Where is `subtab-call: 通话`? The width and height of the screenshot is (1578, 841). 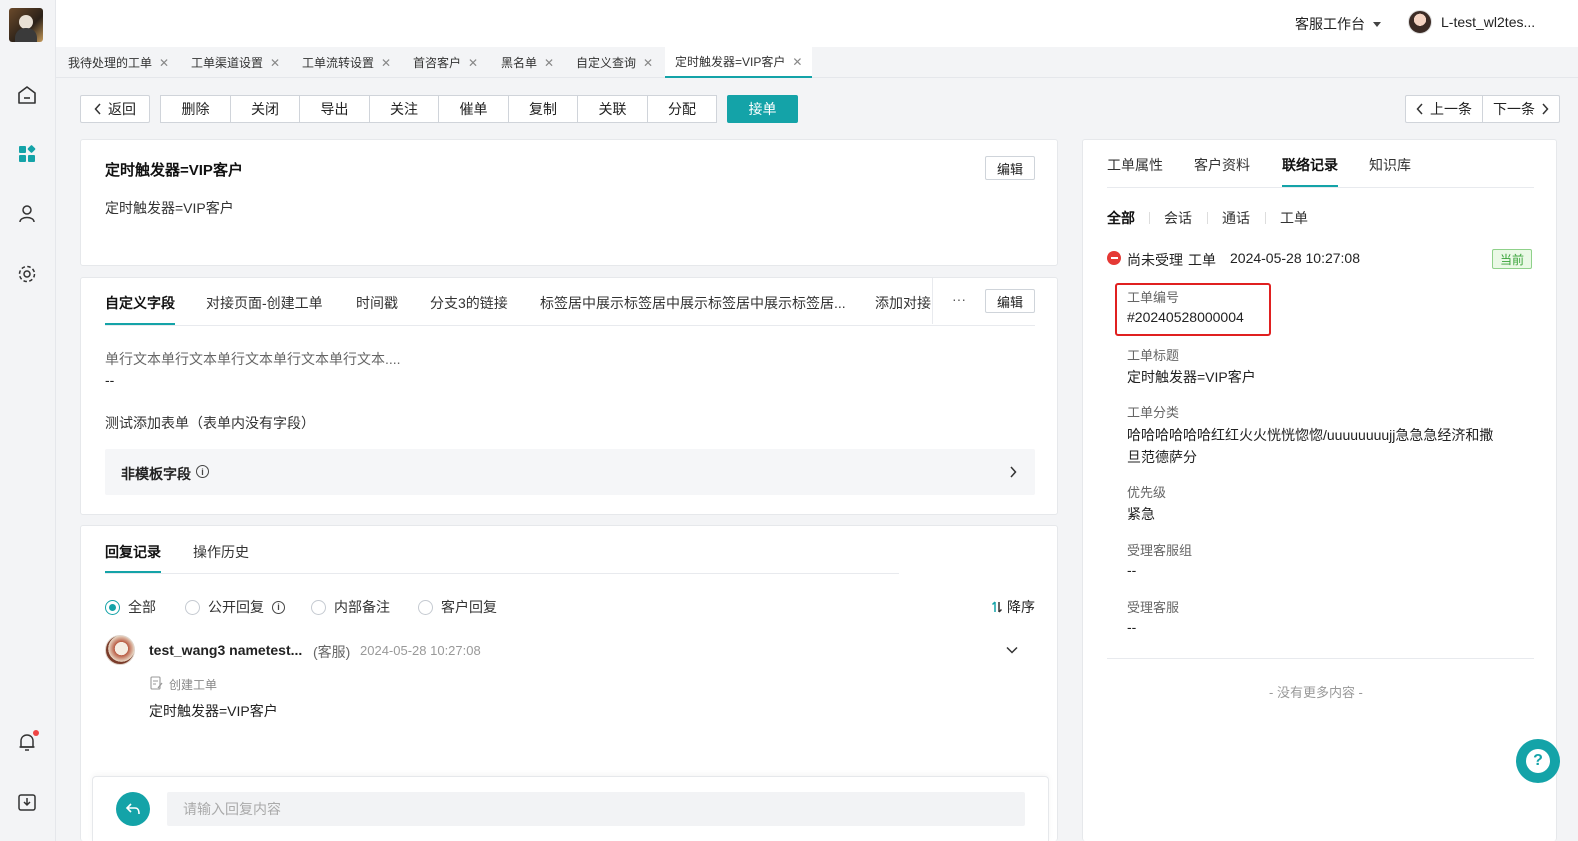
subtab-call: 通话 is located at coordinates (1236, 218).